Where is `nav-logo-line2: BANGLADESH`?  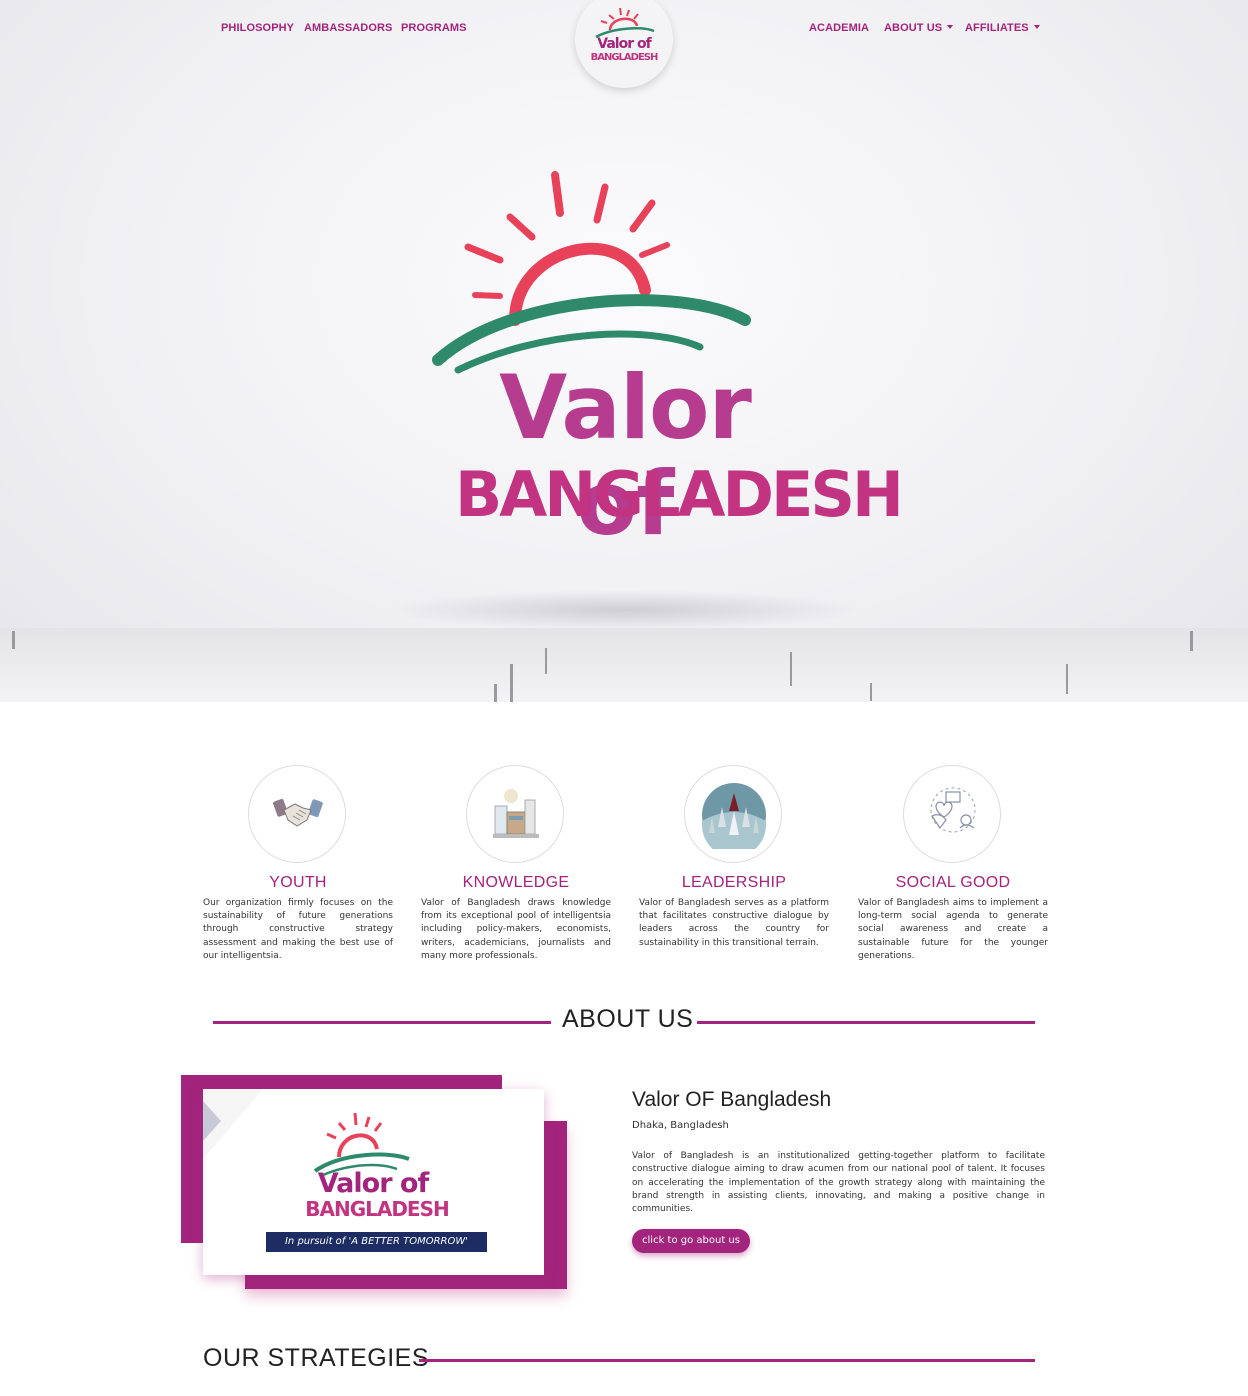 nav-logo-line2: BANGLADESH is located at coordinates (624, 57).